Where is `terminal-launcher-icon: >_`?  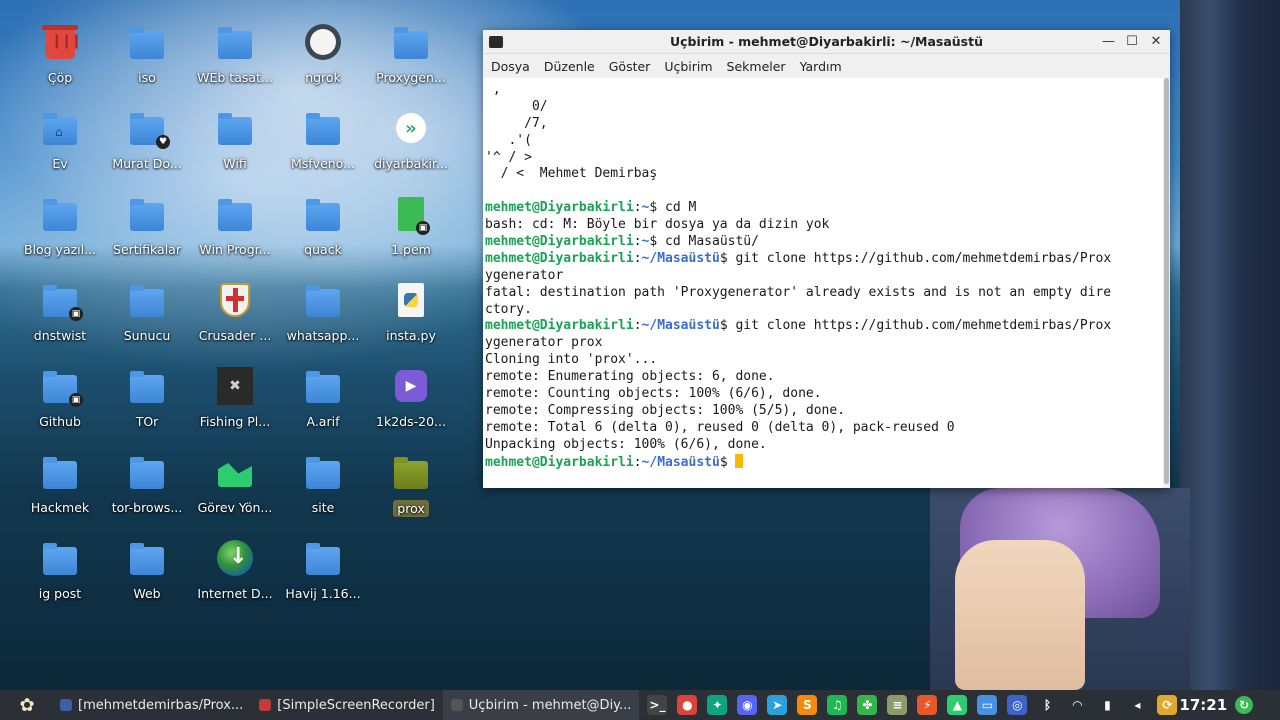
terminal-launcher-icon: >_ is located at coordinates (657, 705).